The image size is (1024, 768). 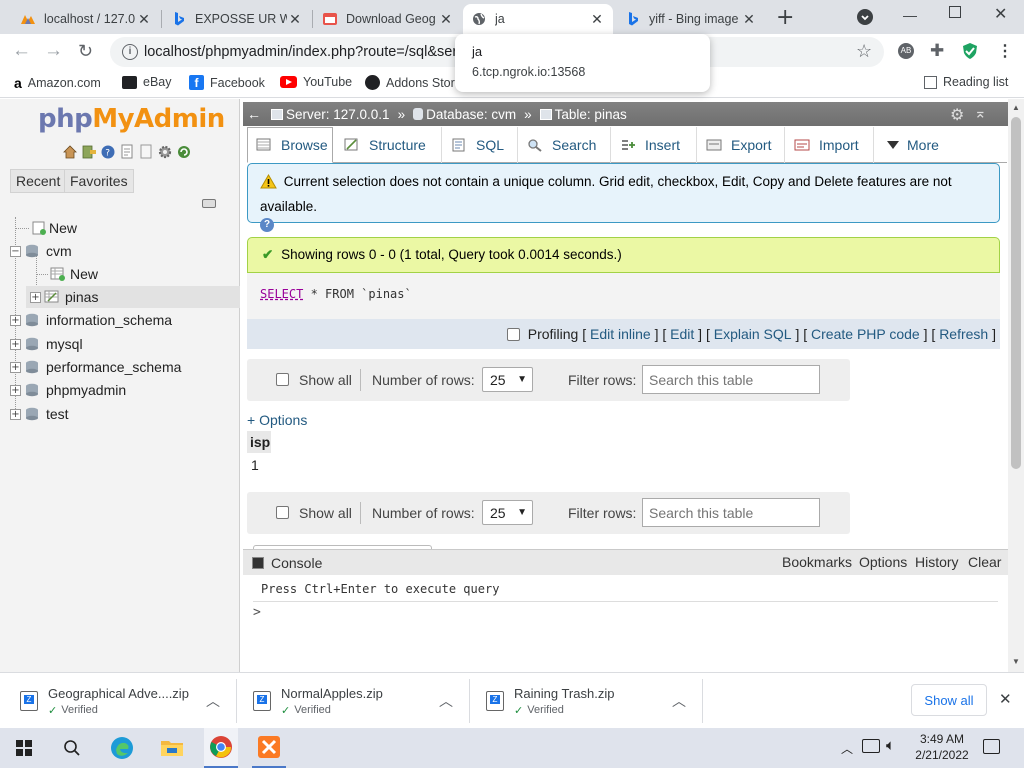 I want to click on bookmark-facebook: f Facebook, so click(x=227, y=82).